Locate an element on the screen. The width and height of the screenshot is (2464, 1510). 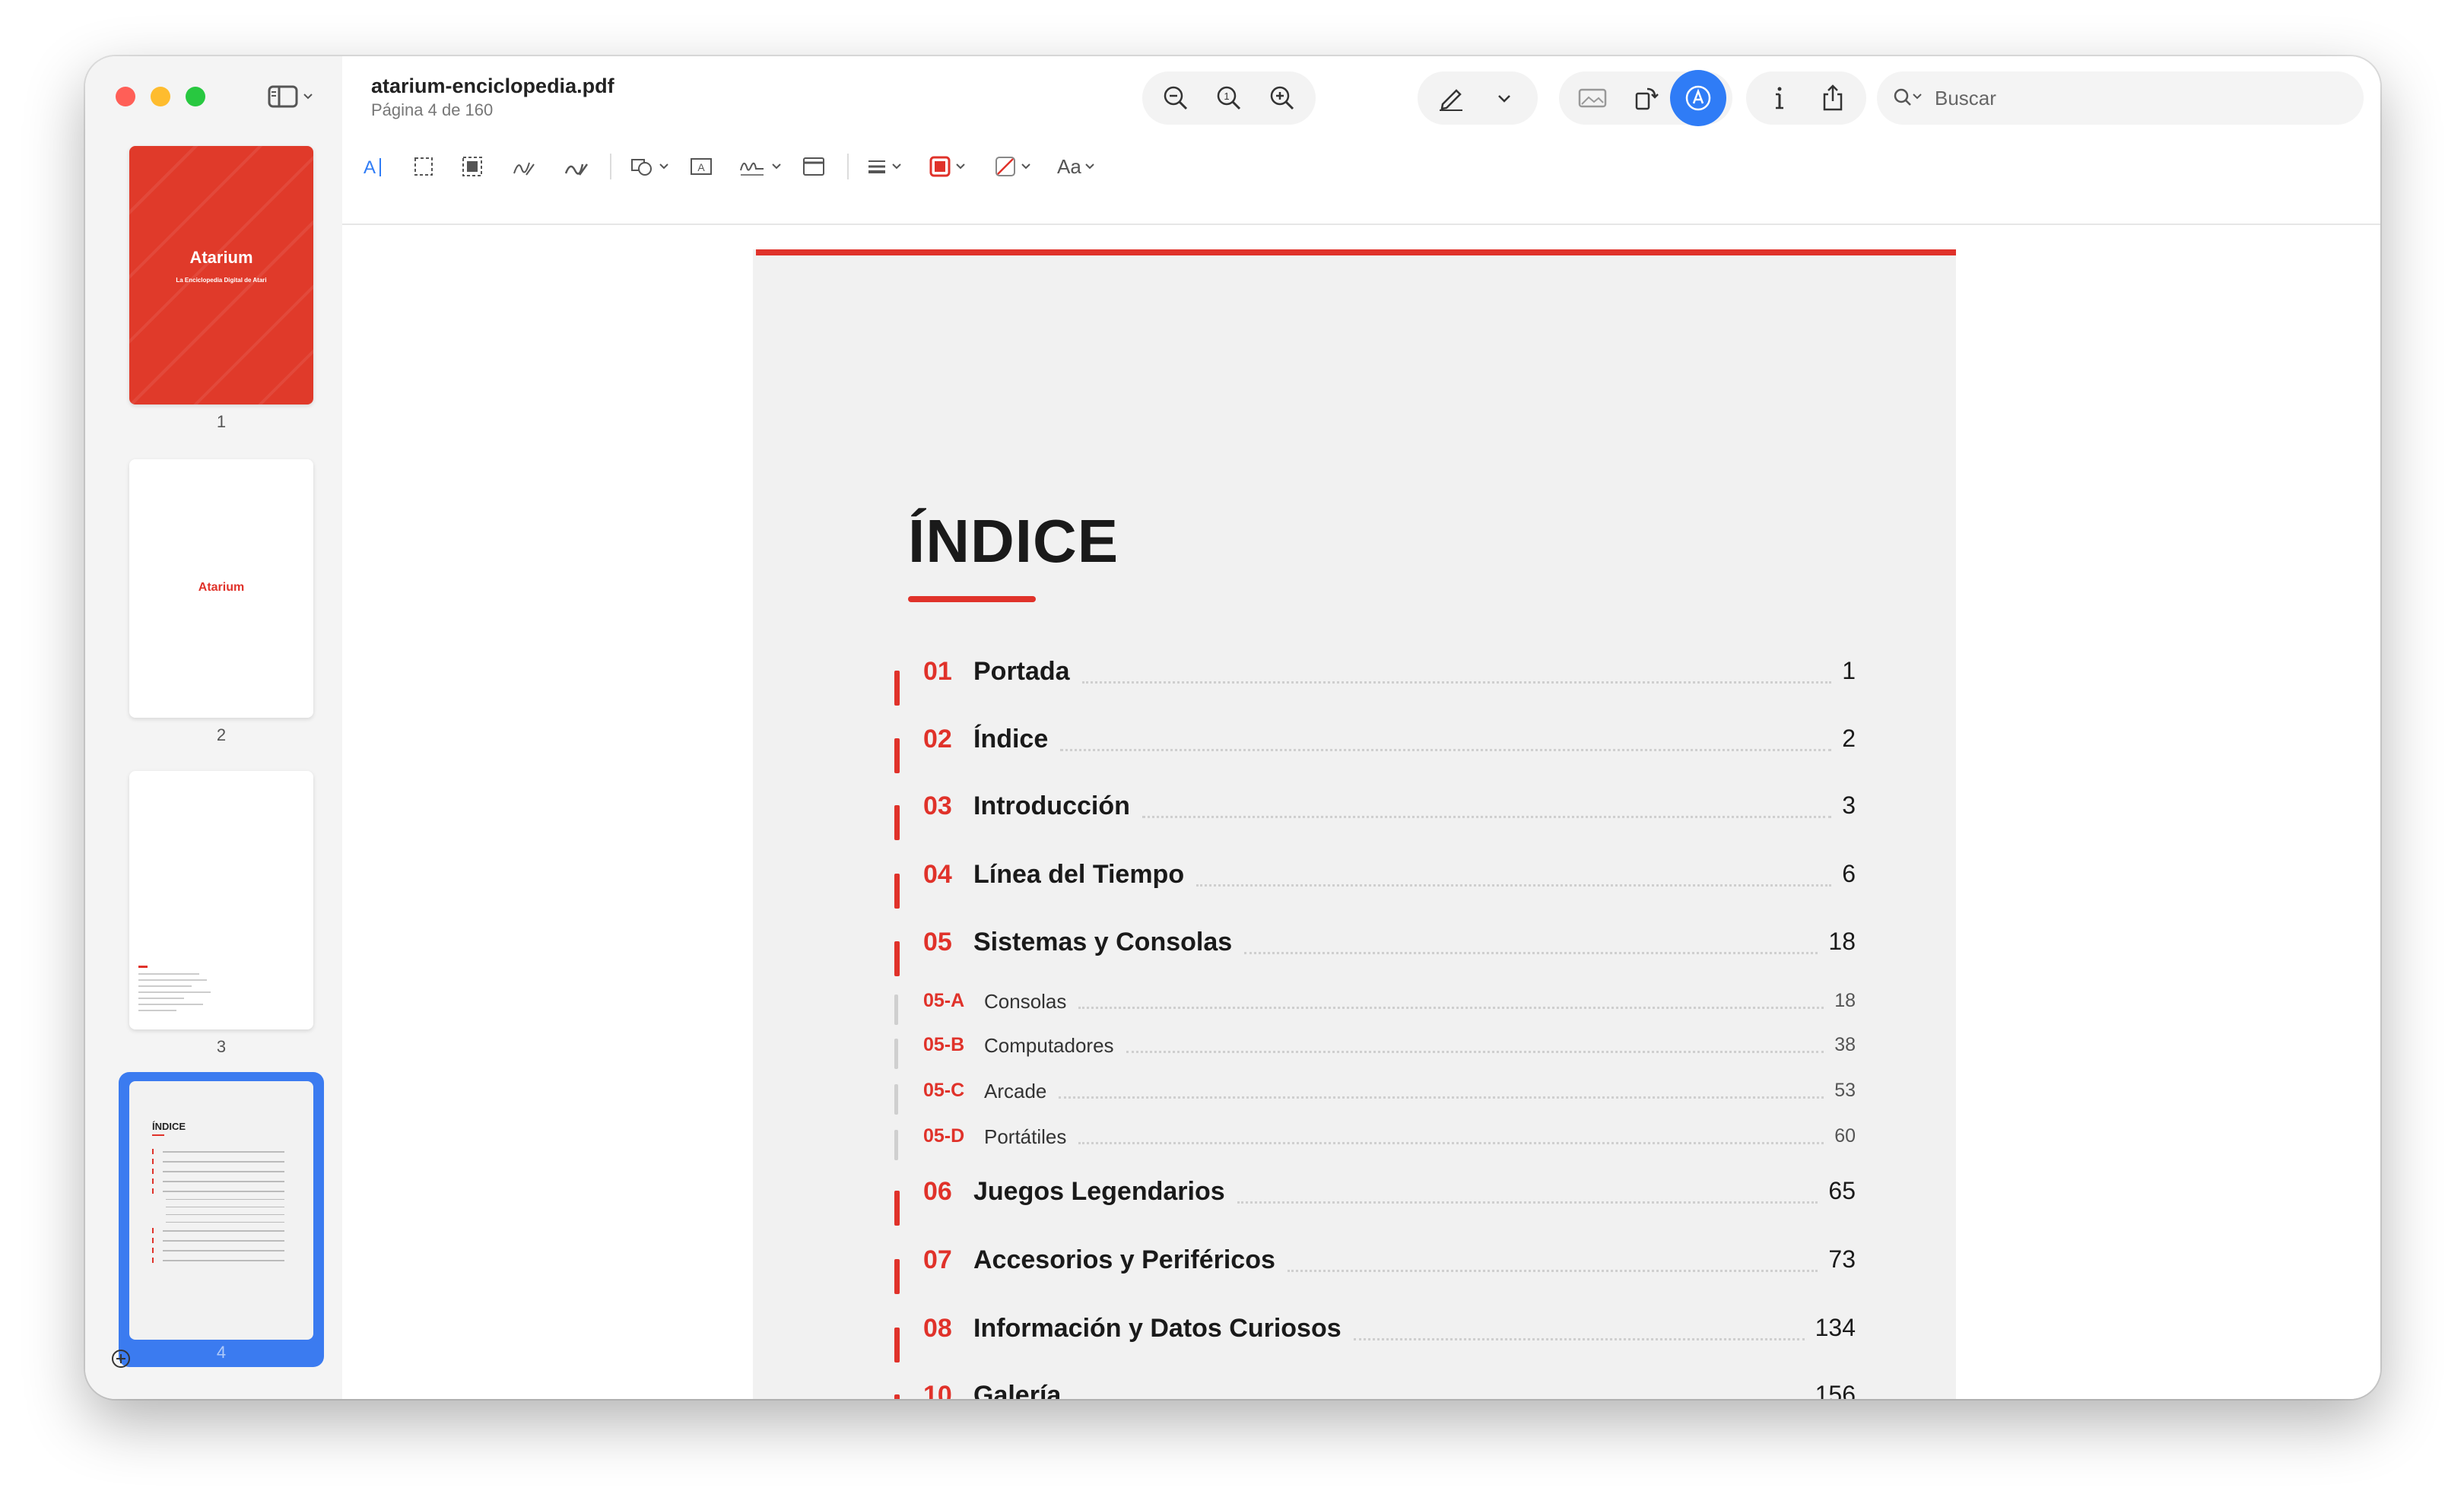
heading-underline is located at coordinates (972, 599).